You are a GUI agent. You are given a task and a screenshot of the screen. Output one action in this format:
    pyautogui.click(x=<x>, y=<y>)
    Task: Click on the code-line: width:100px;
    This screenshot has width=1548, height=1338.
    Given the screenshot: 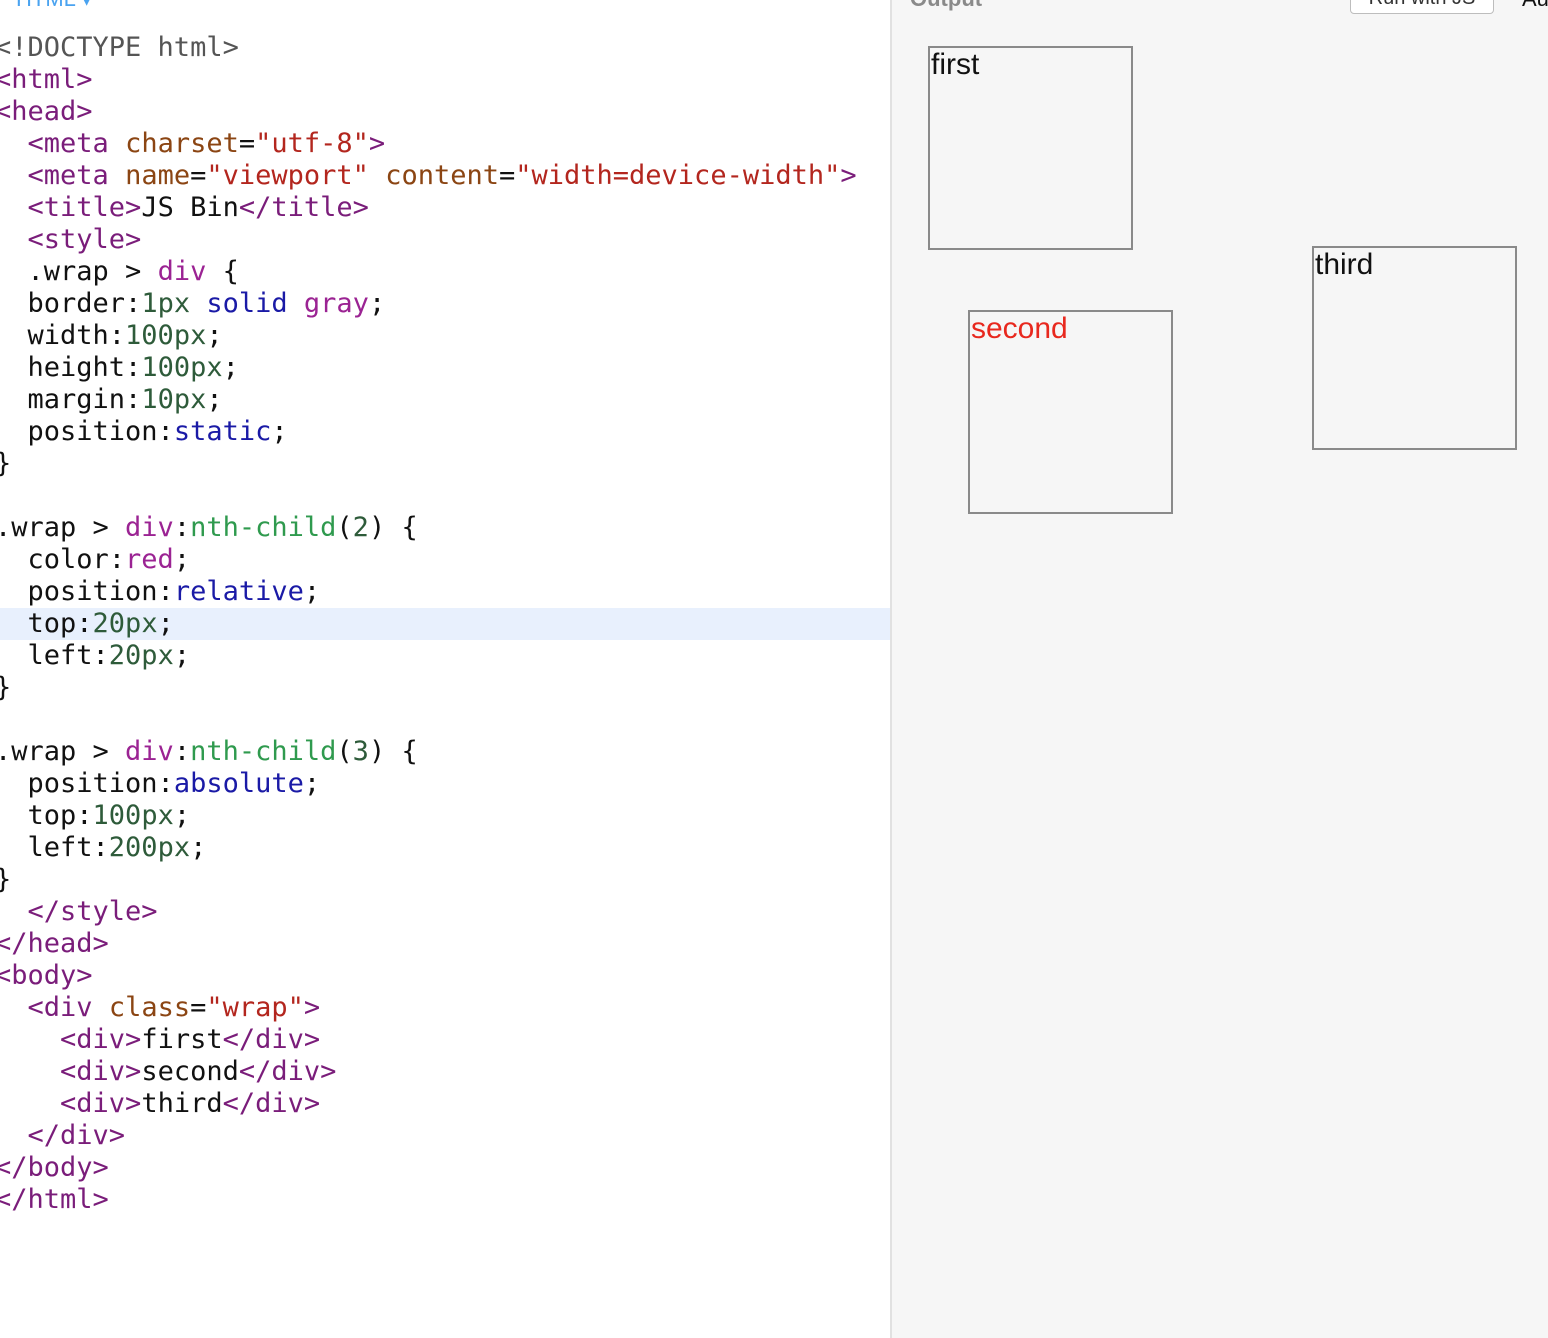 What is the action you would take?
    pyautogui.click(x=445, y=336)
    